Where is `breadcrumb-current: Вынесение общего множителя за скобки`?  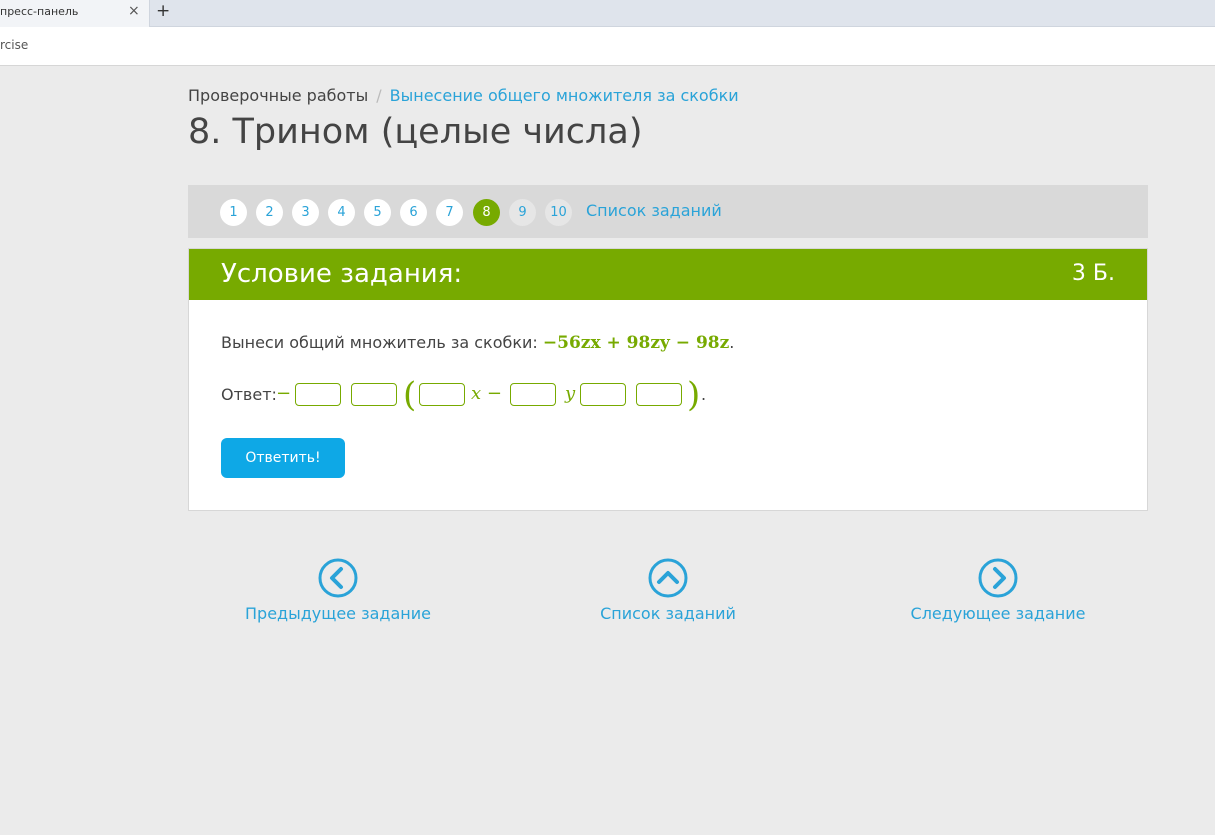 breadcrumb-current: Вынесение общего множителя за скобки is located at coordinates (564, 95).